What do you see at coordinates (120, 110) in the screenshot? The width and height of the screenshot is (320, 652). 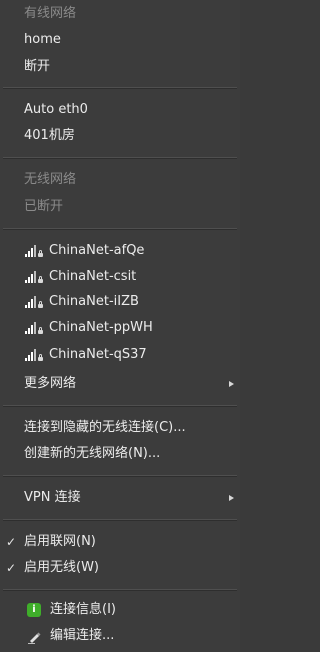 I see `ethernet-auto-eth0: Auto eth0` at bounding box center [120, 110].